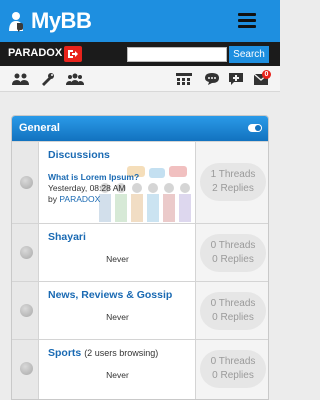  Describe the element at coordinates (177, 54) in the screenshot. I see `search-input` at that location.